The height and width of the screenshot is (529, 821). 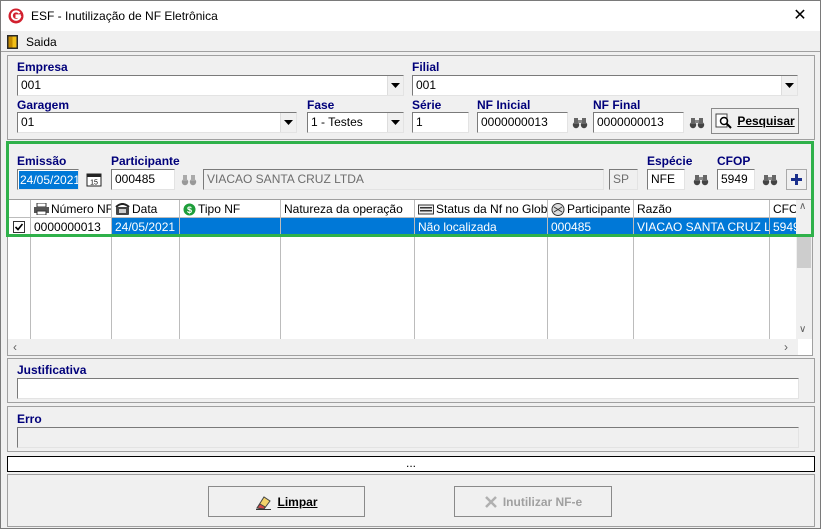 What do you see at coordinates (297, 501) in the screenshot?
I see `clear-button-label: Limpar` at bounding box center [297, 501].